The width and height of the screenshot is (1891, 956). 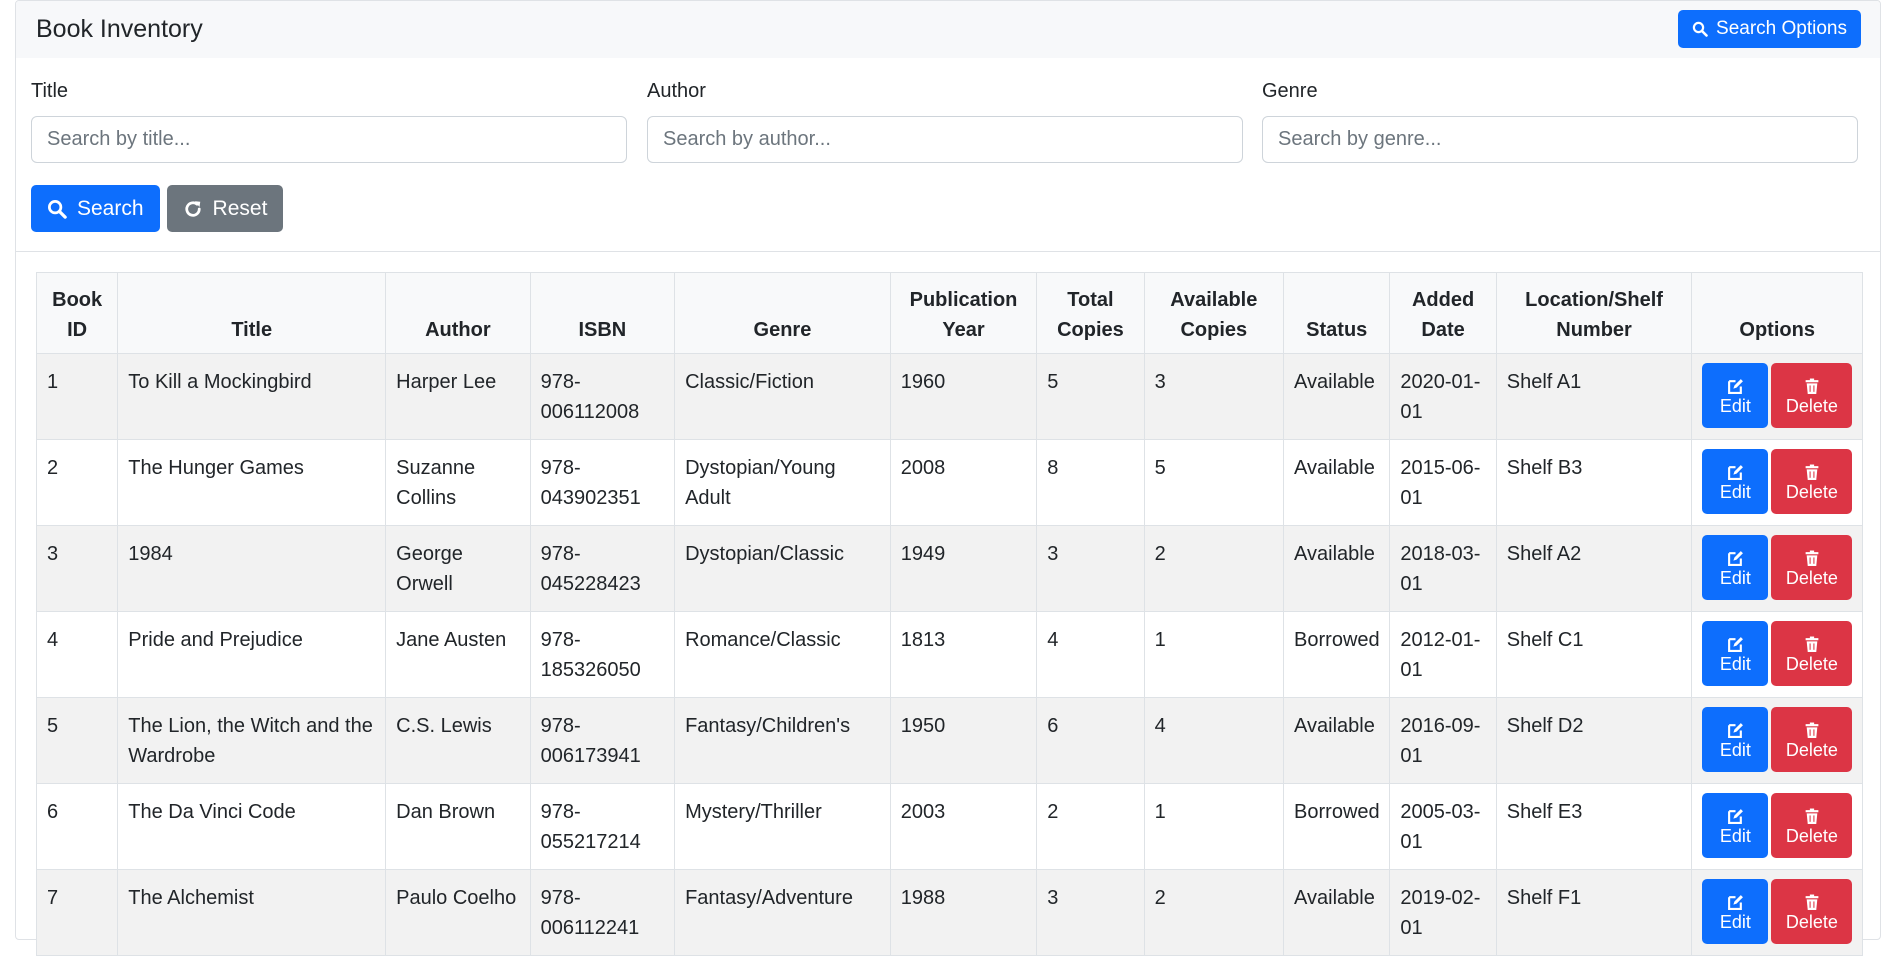 I want to click on column-header: Publication Year, so click(x=963, y=313).